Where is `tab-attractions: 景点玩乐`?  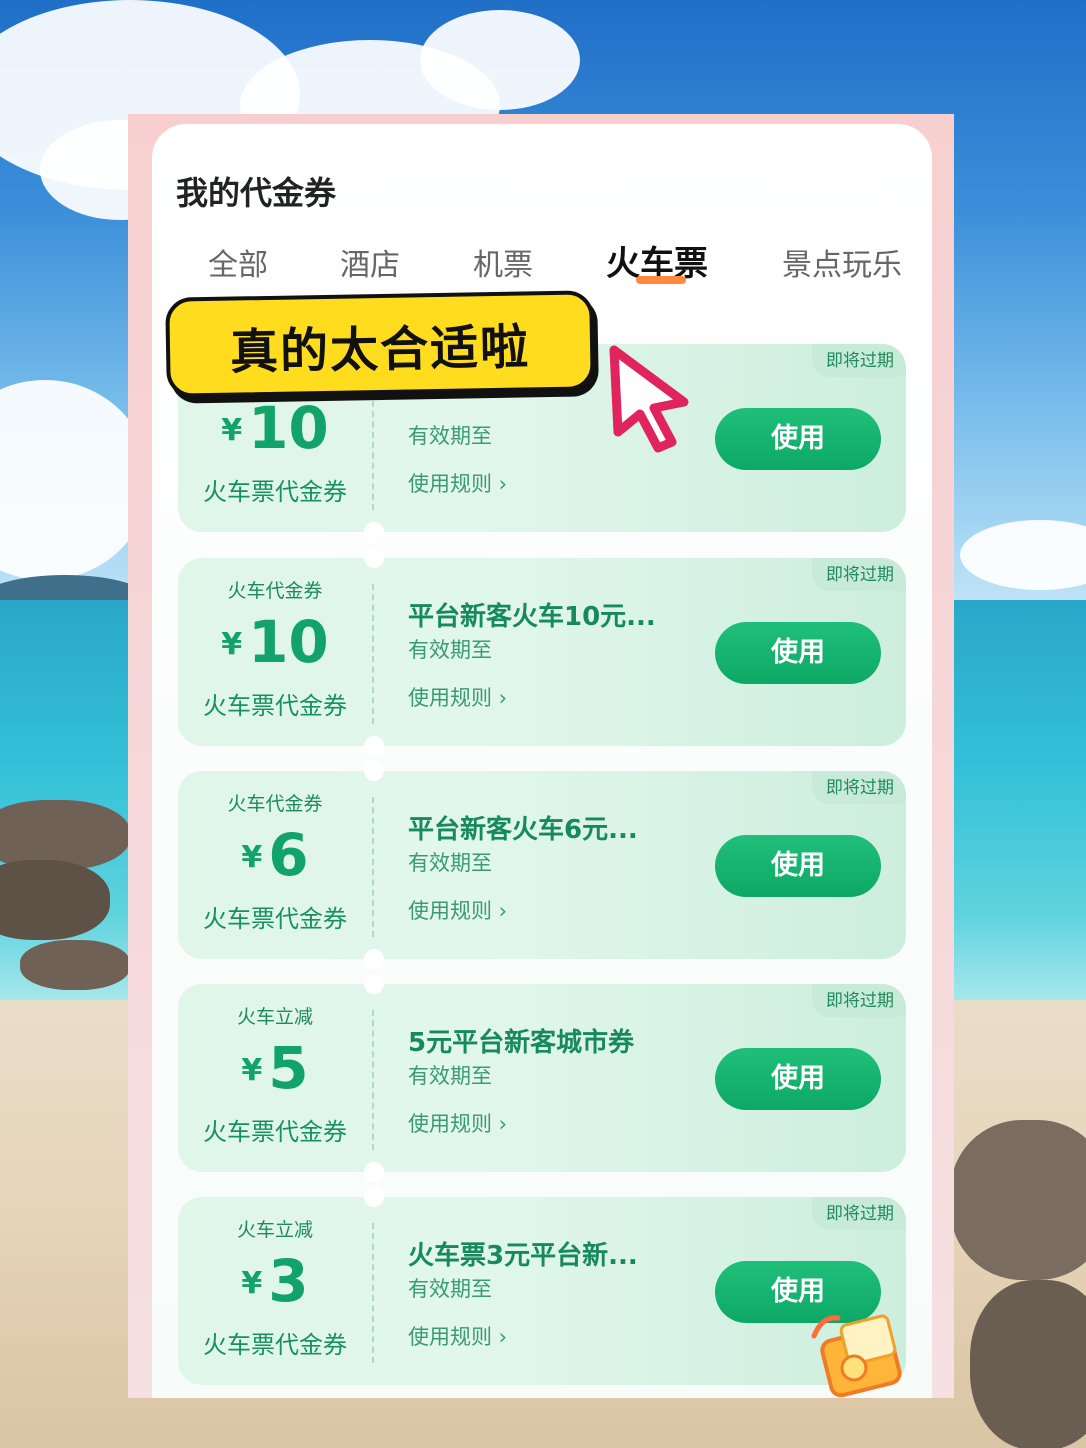
tab-attractions: 景点玩乐 is located at coordinates (842, 262).